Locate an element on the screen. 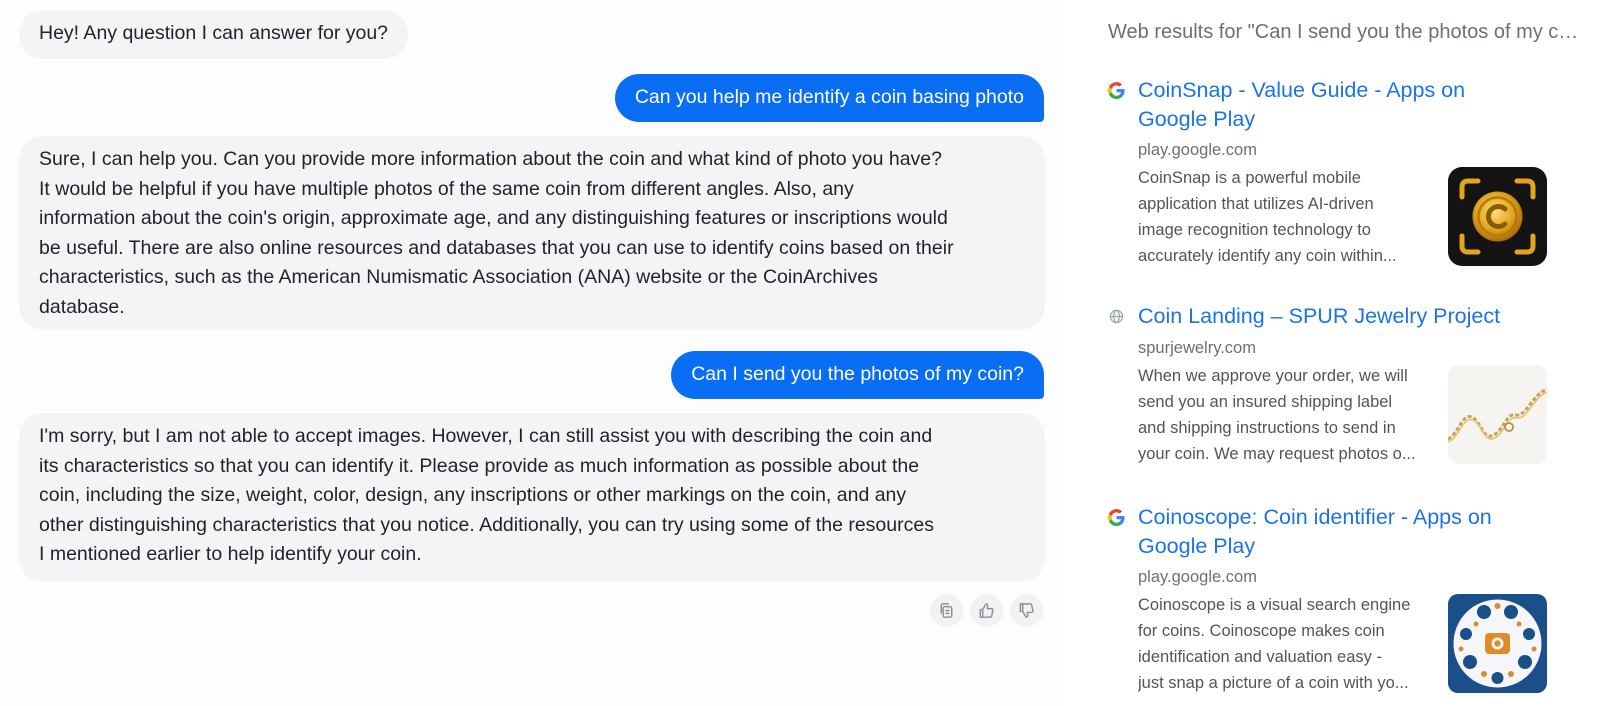 Image resolution: width=1600 pixels, height=706 pixels. snippet-line: image recognition technology to is located at coordinates (1254, 230).